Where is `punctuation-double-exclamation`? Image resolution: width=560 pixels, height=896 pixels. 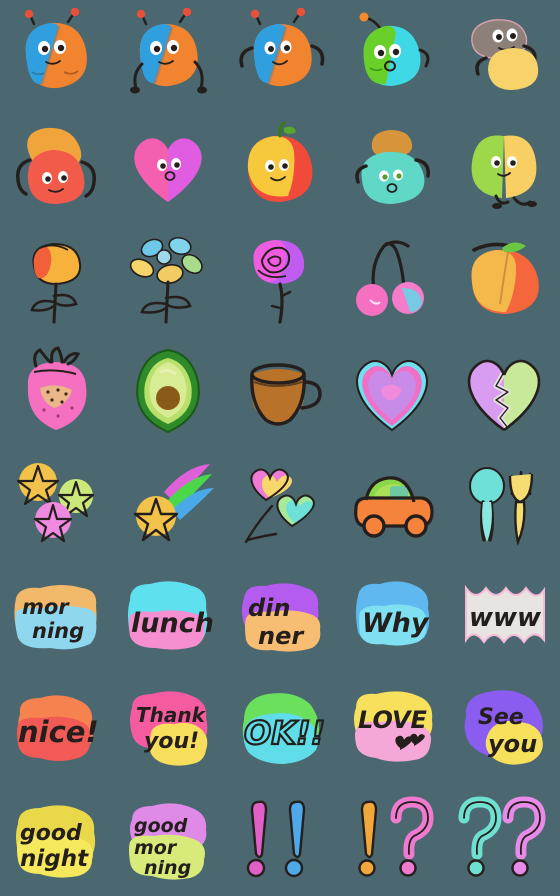 punctuation-double-exclamation is located at coordinates (280, 840).